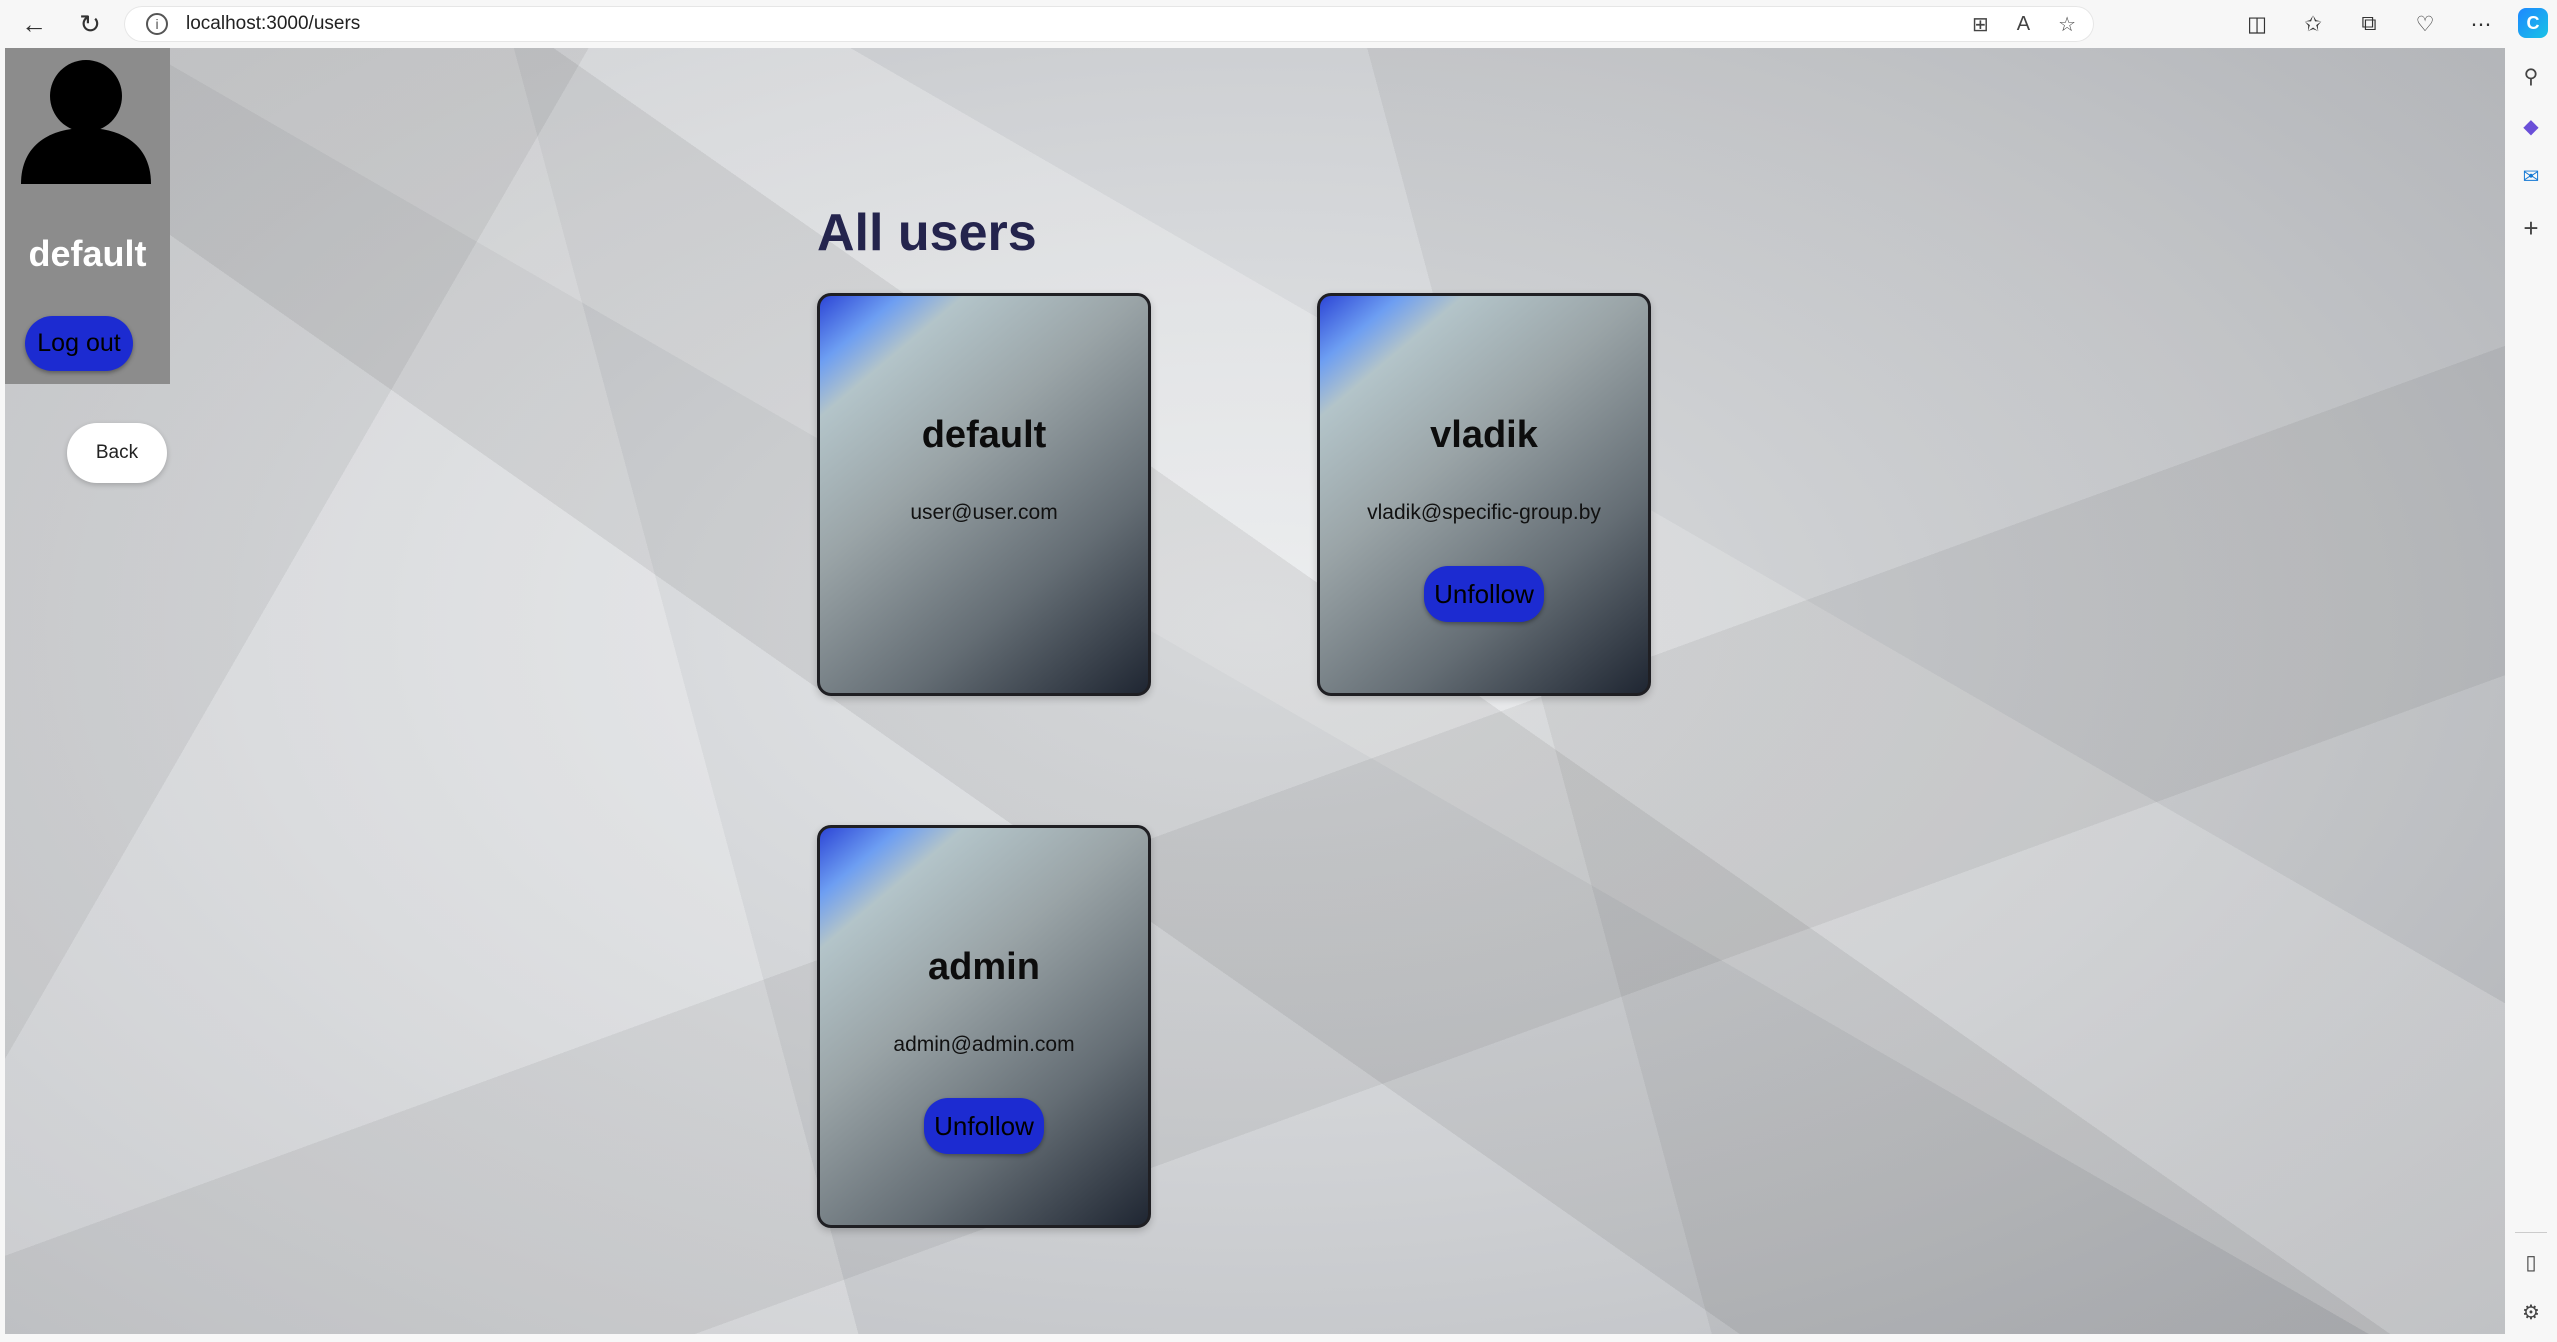 This screenshot has width=2557, height=1342. Describe the element at coordinates (984, 967) in the screenshot. I see `user-name: admin` at that location.